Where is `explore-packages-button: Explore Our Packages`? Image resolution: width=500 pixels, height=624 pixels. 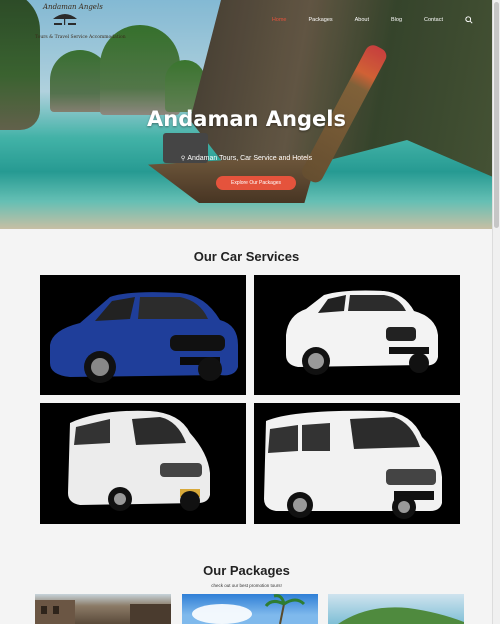 explore-packages-button: Explore Our Packages is located at coordinates (256, 183).